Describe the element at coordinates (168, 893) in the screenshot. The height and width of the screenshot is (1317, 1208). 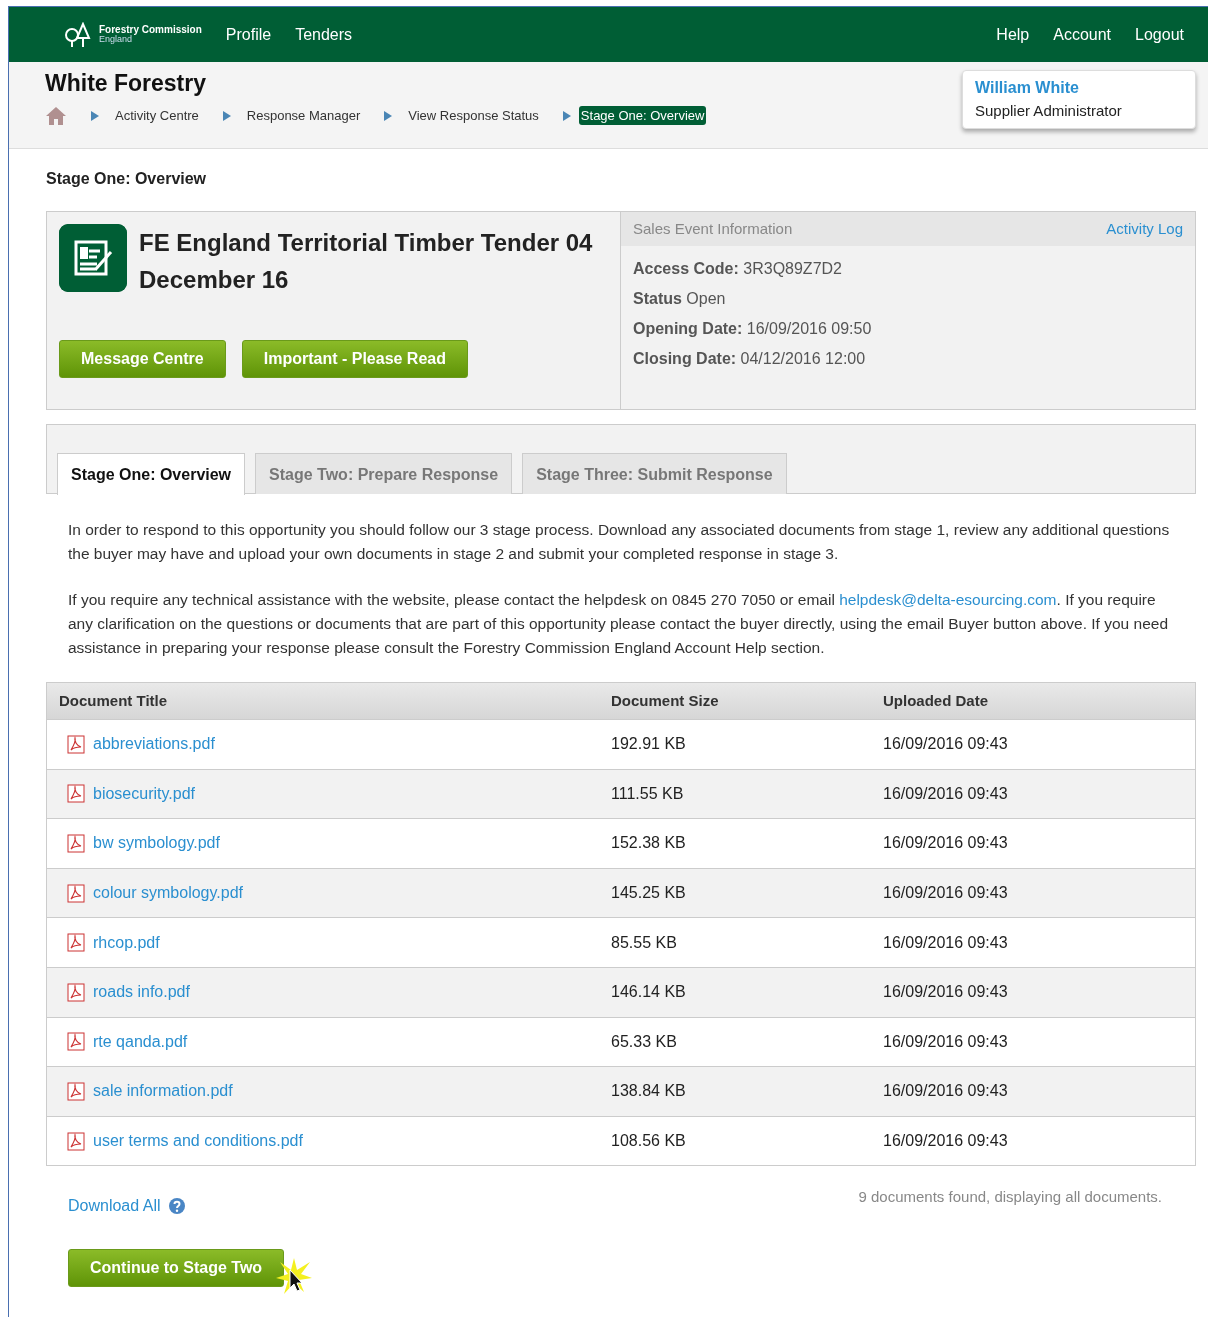
I see `document-link: colour symbology.pdf` at that location.